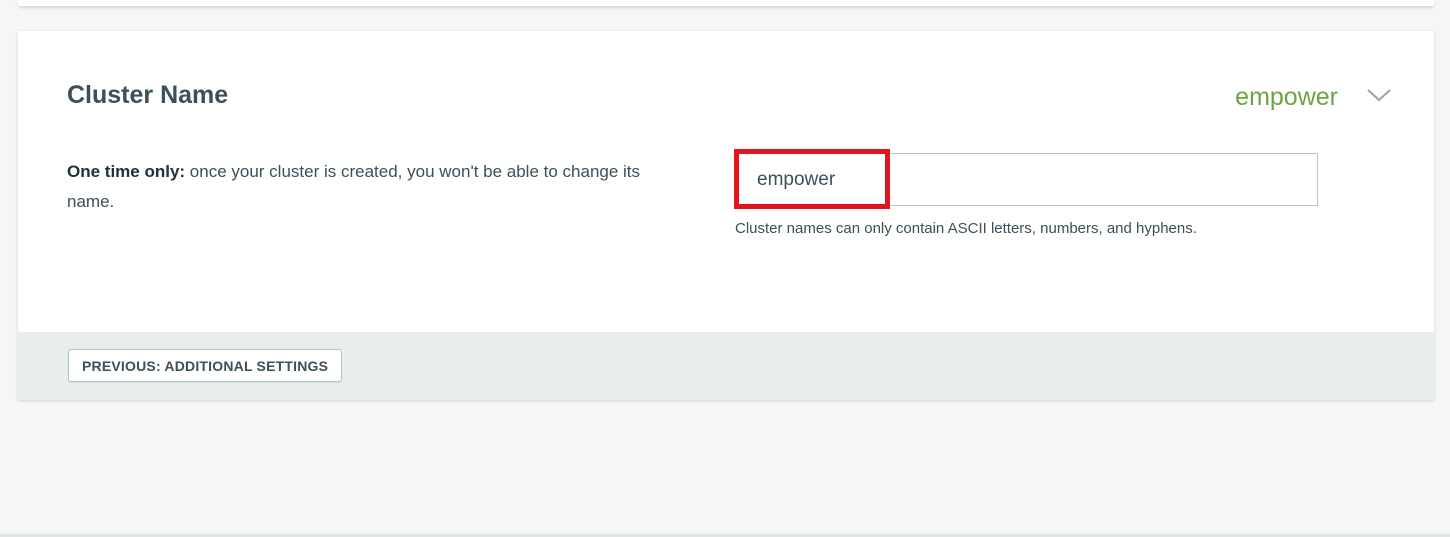 The width and height of the screenshot is (1450, 537). Describe the element at coordinates (126, 171) in the screenshot. I see `description-emphasis: One time only:` at that location.